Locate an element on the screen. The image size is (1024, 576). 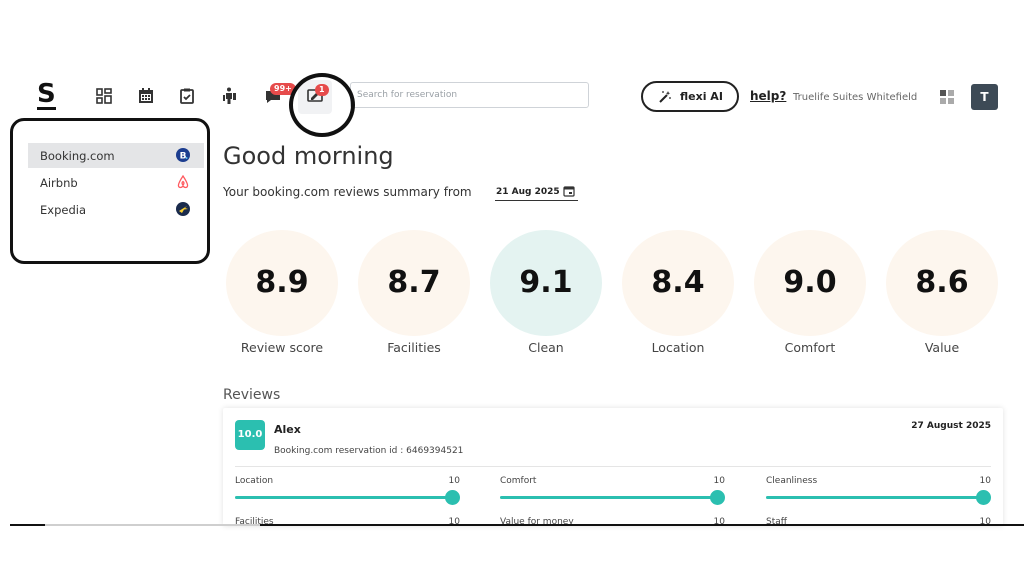
score-facilities: 8.7 Facilities is located at coordinates (414, 292).